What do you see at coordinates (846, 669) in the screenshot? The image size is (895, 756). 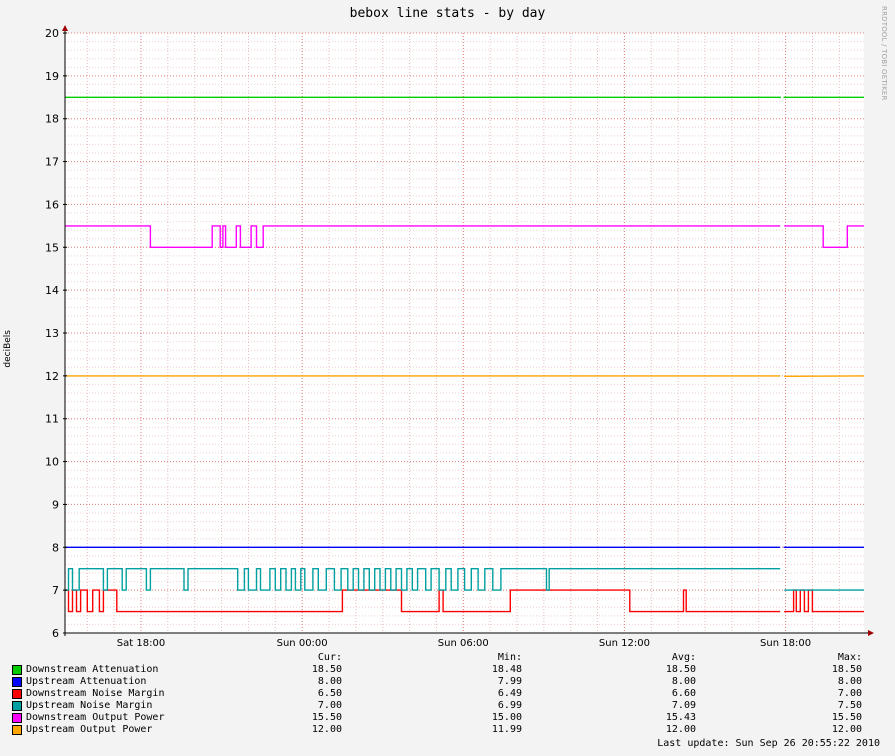 I see `legend-max-value: 18.50` at bounding box center [846, 669].